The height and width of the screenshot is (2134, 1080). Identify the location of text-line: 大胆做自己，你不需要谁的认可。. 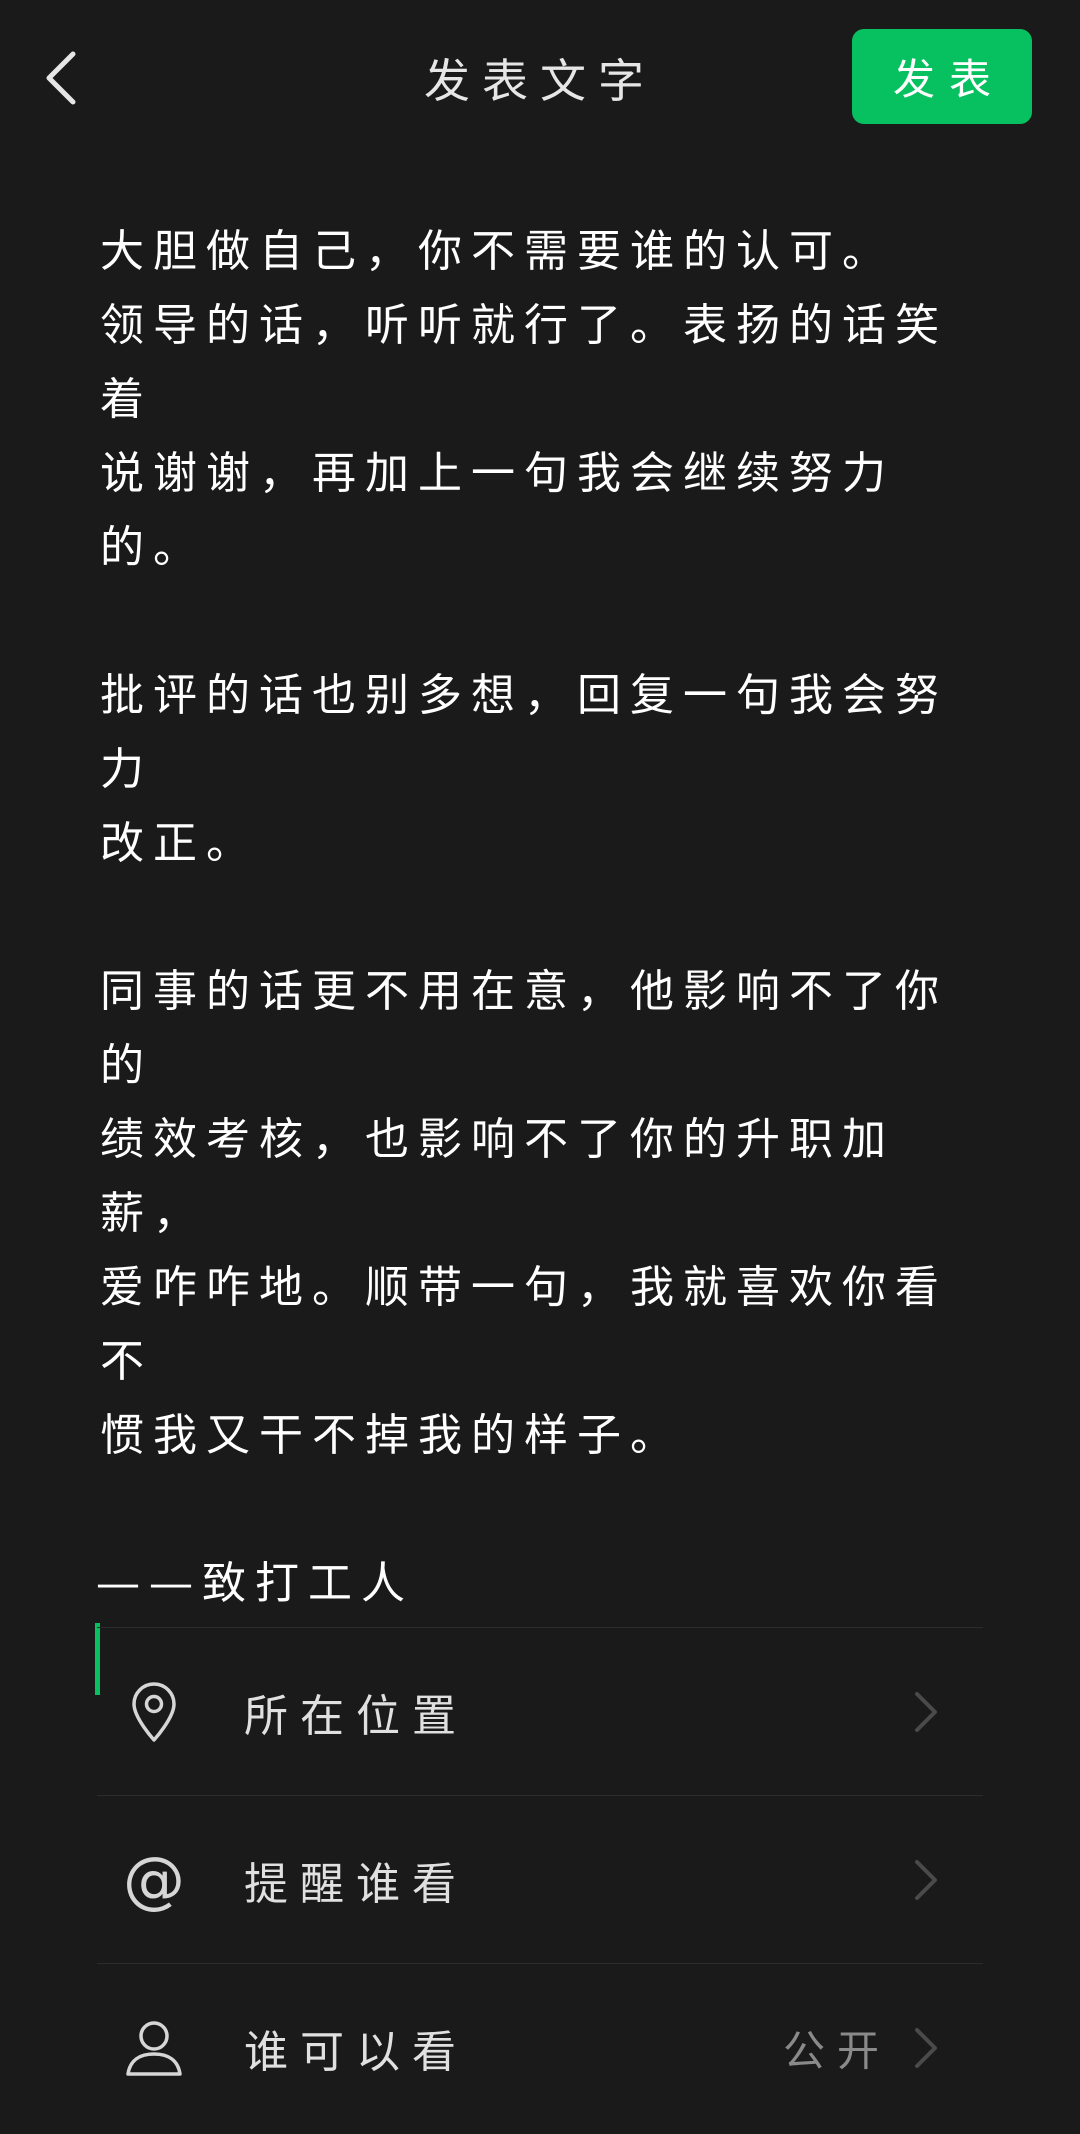
(497, 251).